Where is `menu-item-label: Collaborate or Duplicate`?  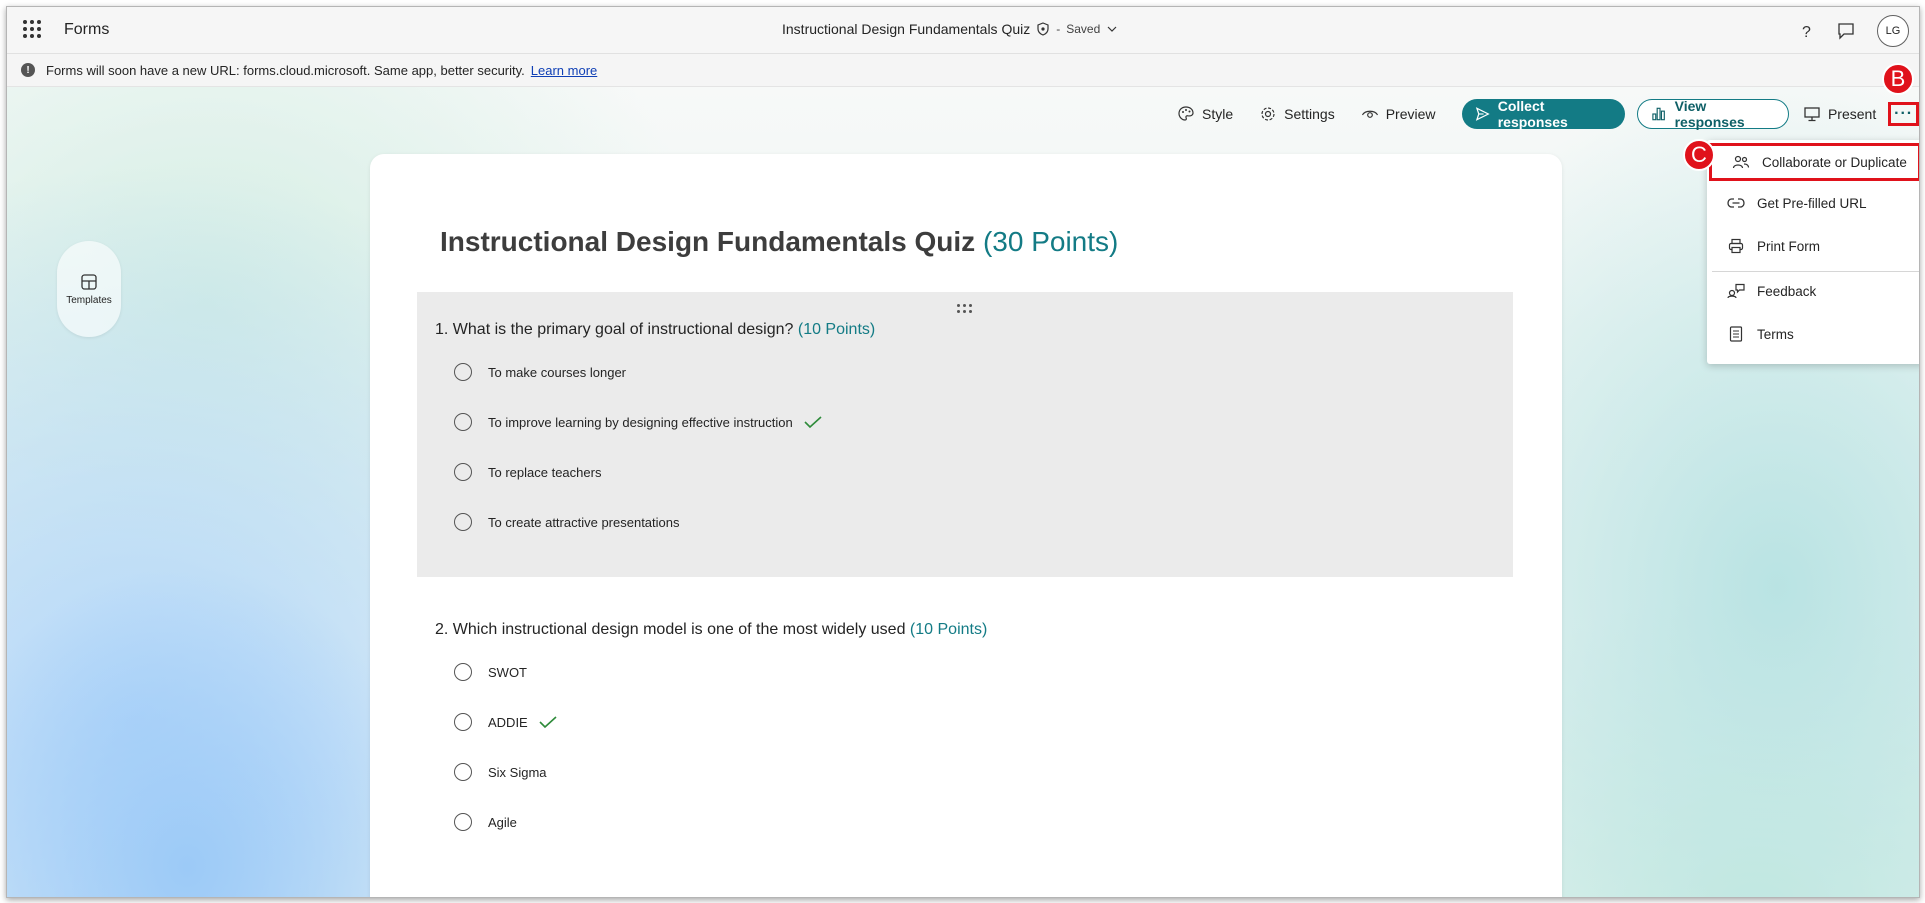 menu-item-label: Collaborate or Duplicate is located at coordinates (1834, 162).